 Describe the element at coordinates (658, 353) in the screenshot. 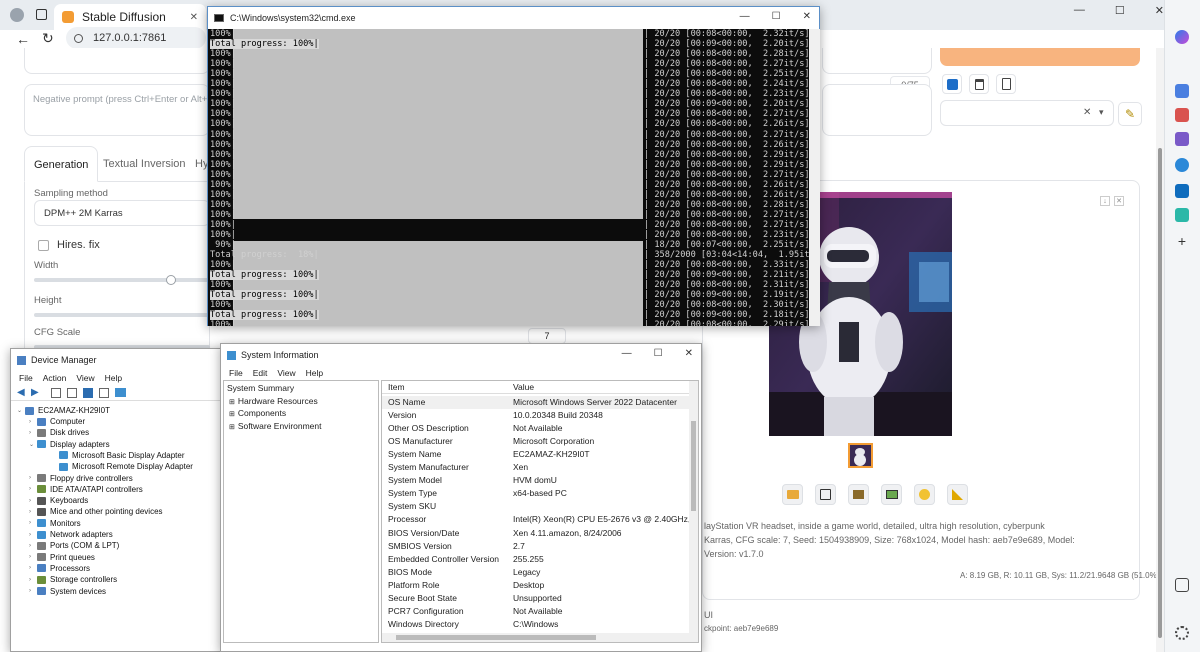

I see `maximize-icon: ☐` at that location.